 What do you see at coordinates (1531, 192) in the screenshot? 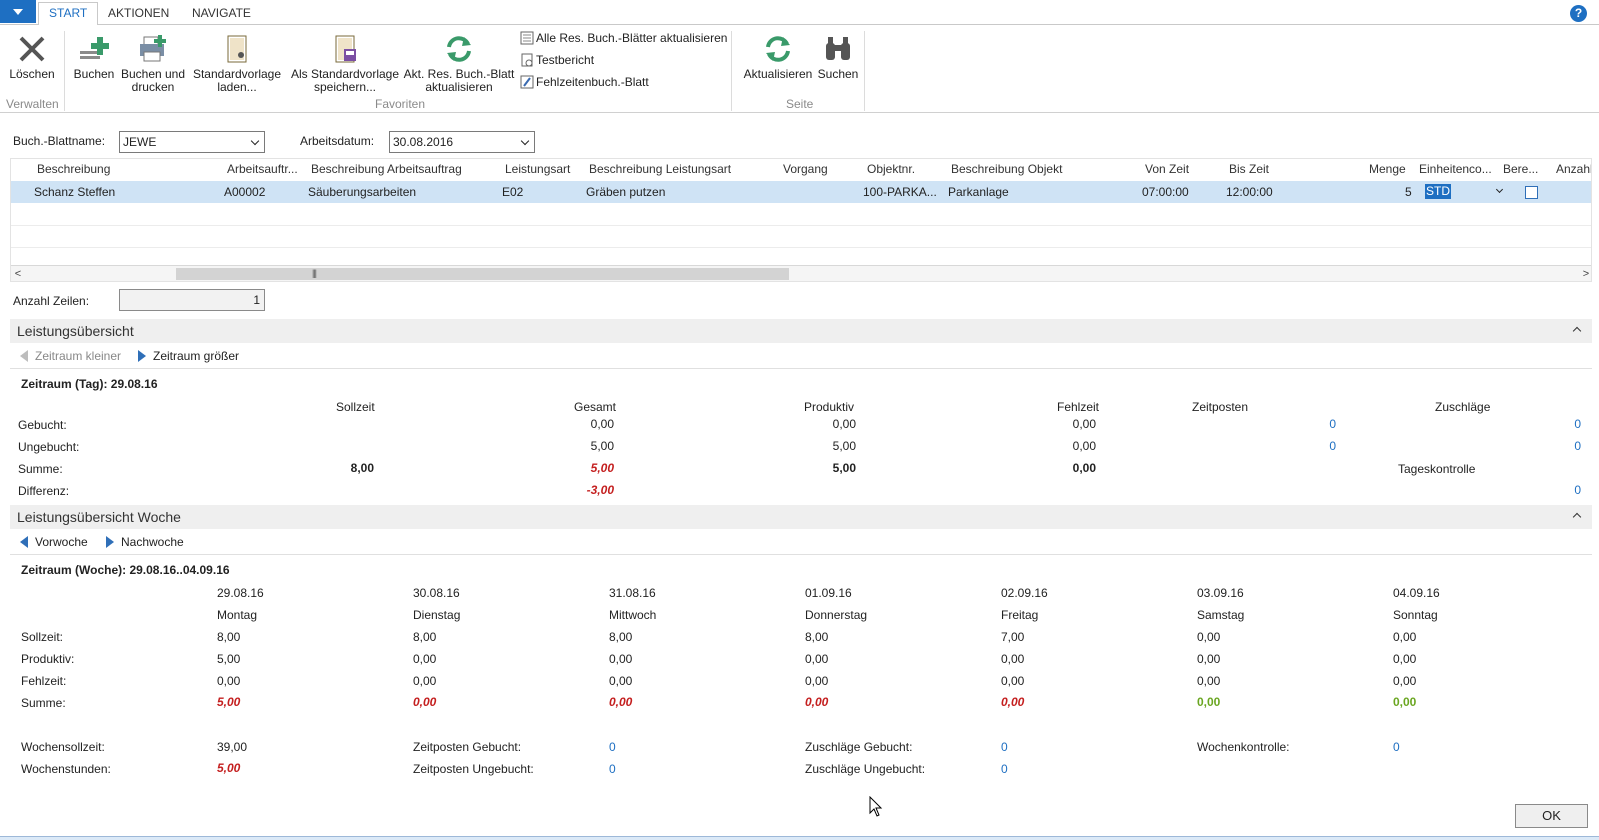
I see `checkbox` at bounding box center [1531, 192].